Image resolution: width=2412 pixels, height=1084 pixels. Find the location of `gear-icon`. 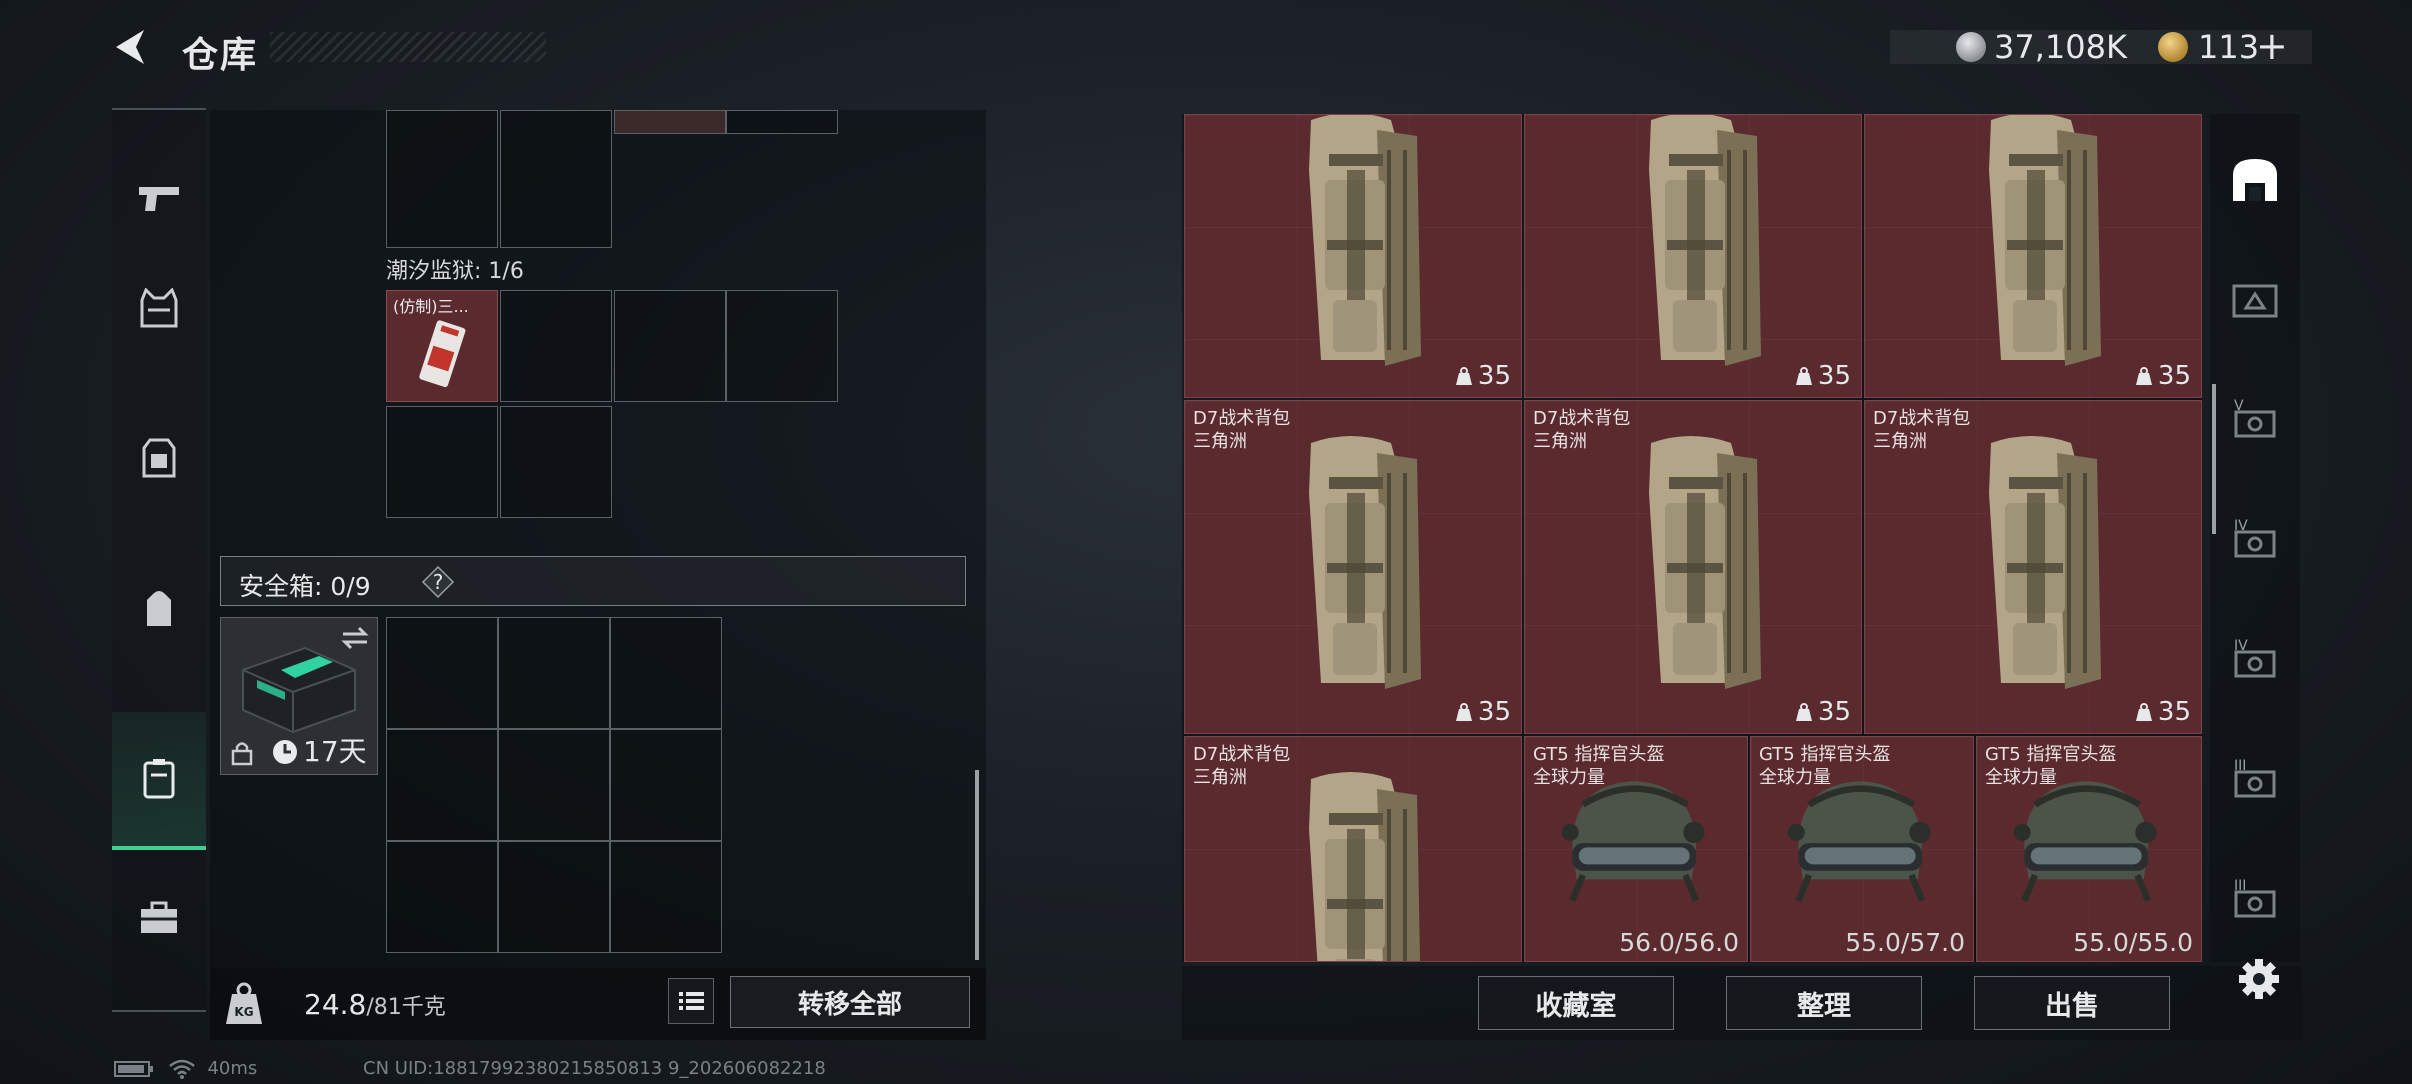

gear-icon is located at coordinates (2259, 979).